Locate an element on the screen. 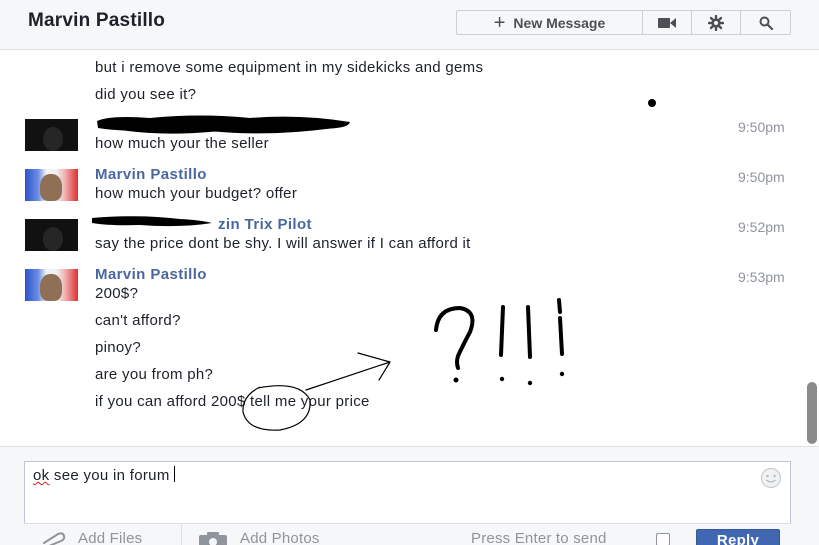  message-text: how much your budget? offer is located at coordinates (196, 193).